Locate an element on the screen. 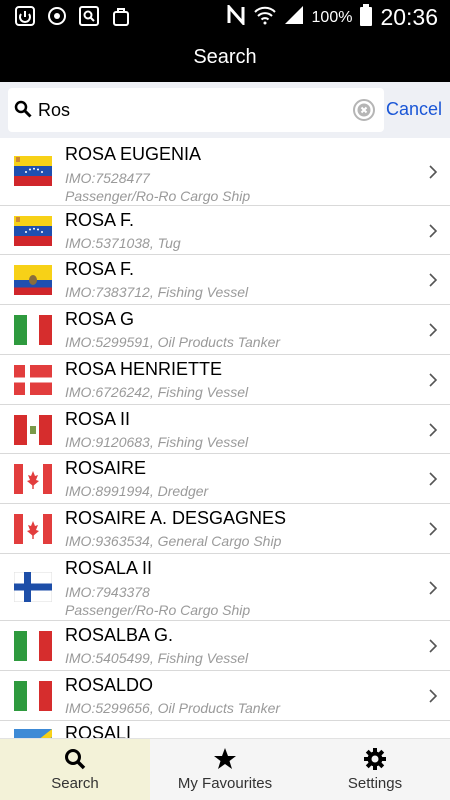 This screenshot has width=450, height=800. search-box is located at coordinates (196, 110).